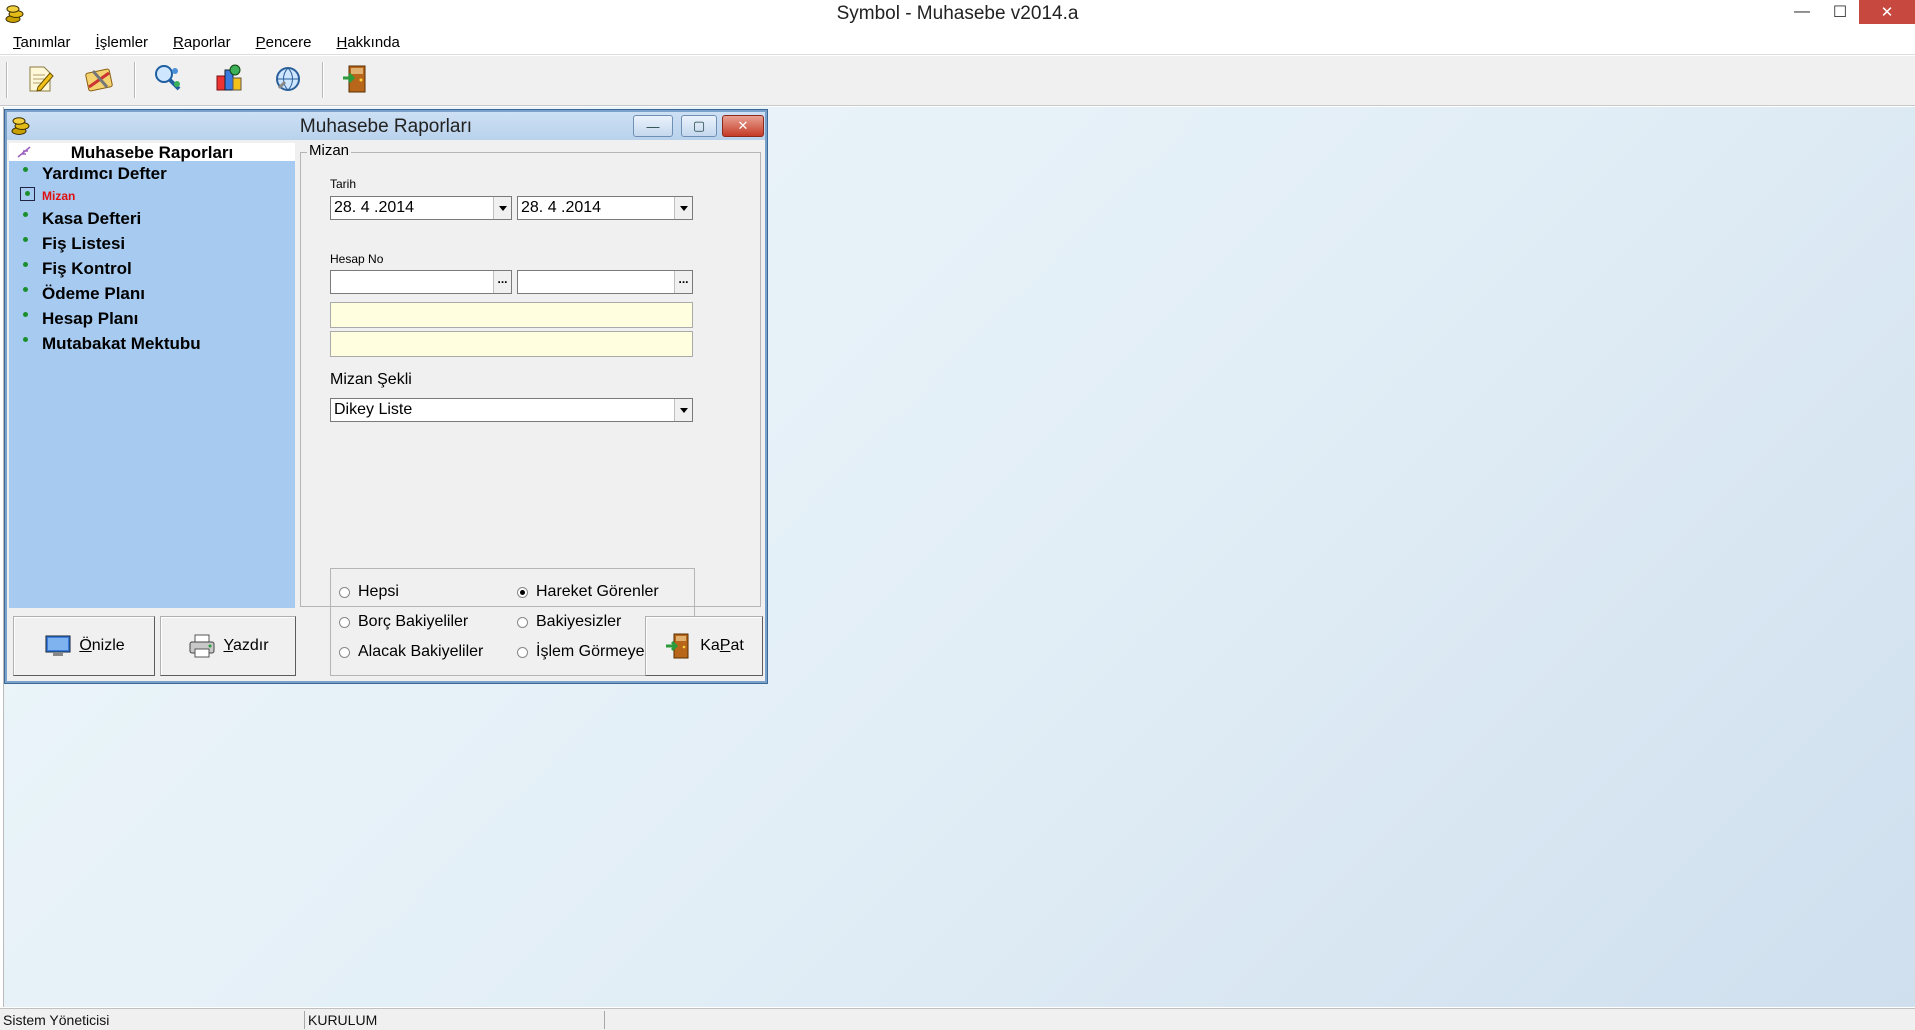  What do you see at coordinates (152, 269) in the screenshot?
I see `nav-item-fis-kontrol: Fiş Kontrol` at bounding box center [152, 269].